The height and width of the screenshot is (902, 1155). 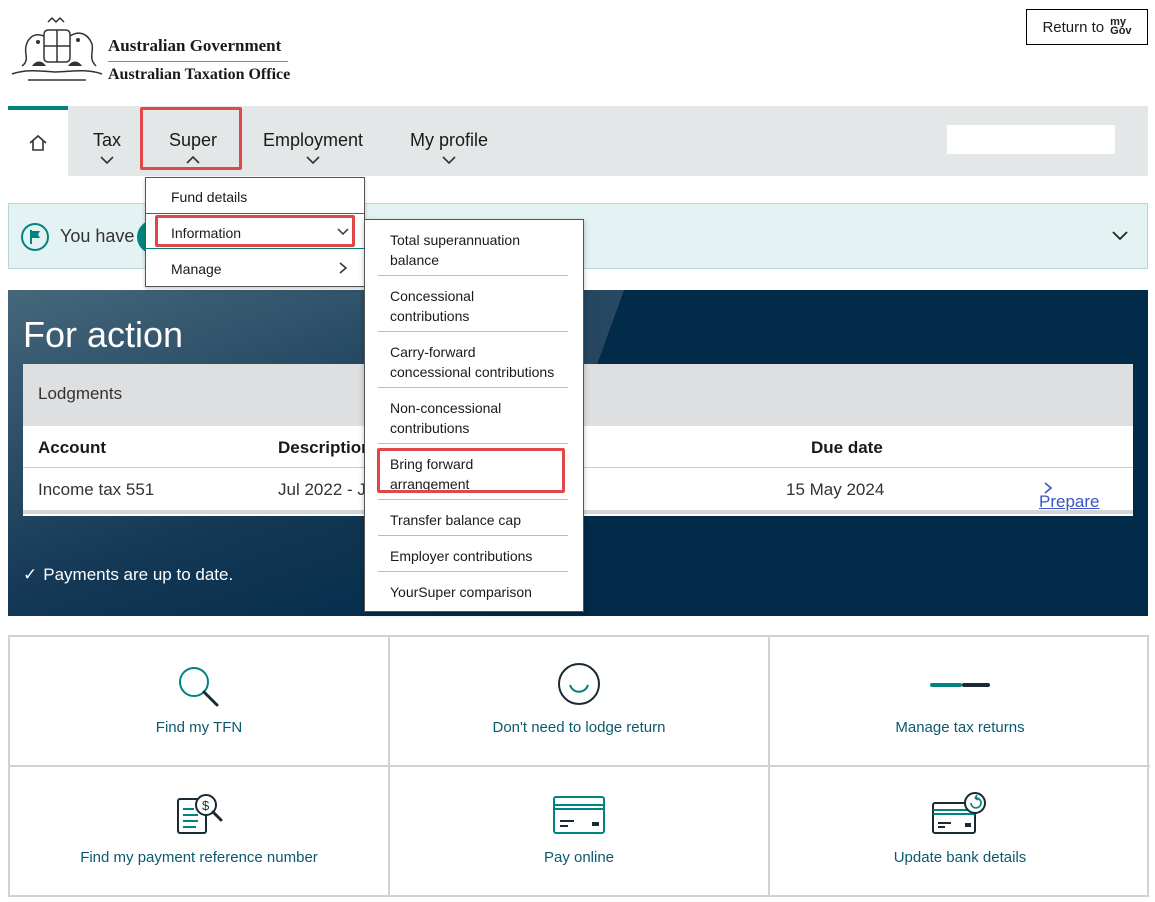 I want to click on tile-label: Don't need to lodge return, so click(x=579, y=727).